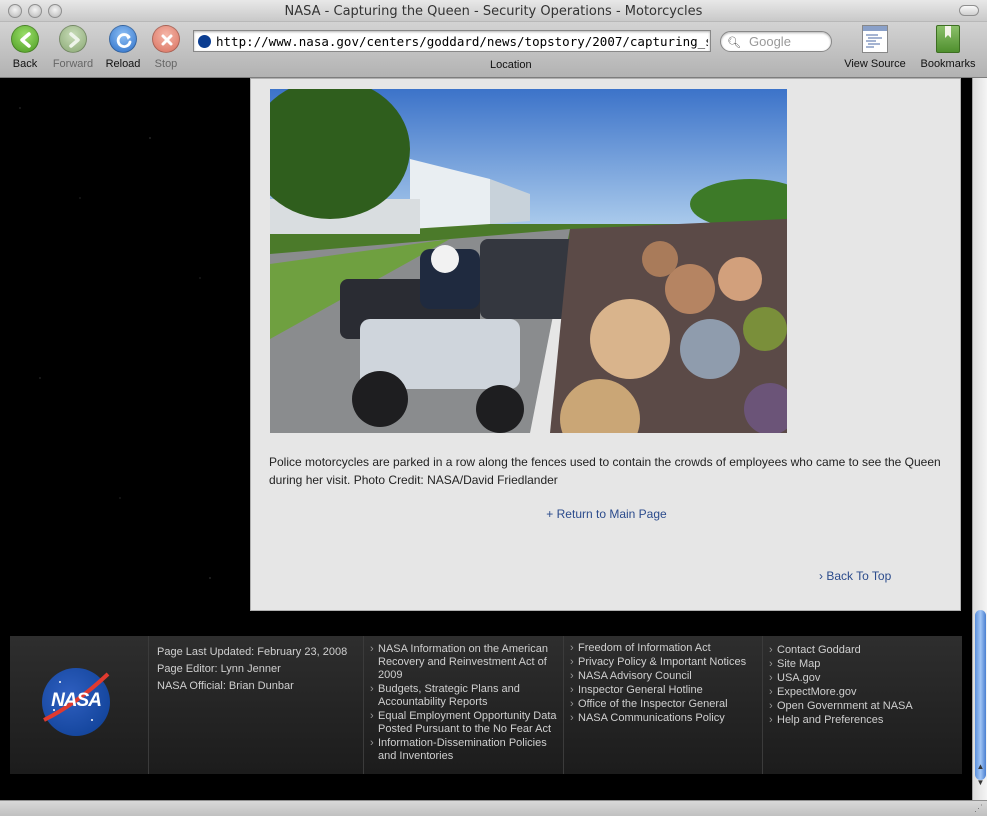 The height and width of the screenshot is (816, 987). What do you see at coordinates (863, 692) in the screenshot?
I see `footer-link-expectmore: ExpectMore.gov` at bounding box center [863, 692].